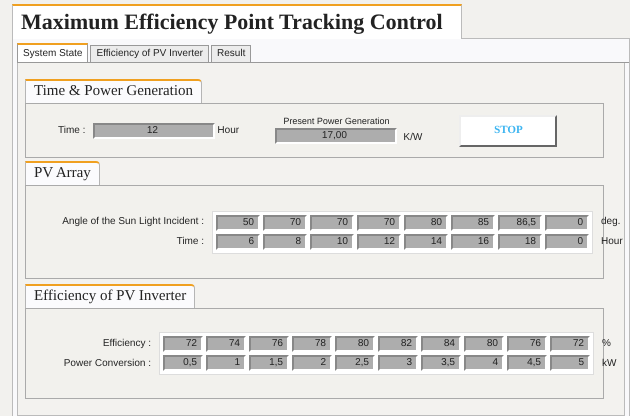 The image size is (630, 416). What do you see at coordinates (398, 363) in the screenshot?
I see `value-field: 3` at bounding box center [398, 363].